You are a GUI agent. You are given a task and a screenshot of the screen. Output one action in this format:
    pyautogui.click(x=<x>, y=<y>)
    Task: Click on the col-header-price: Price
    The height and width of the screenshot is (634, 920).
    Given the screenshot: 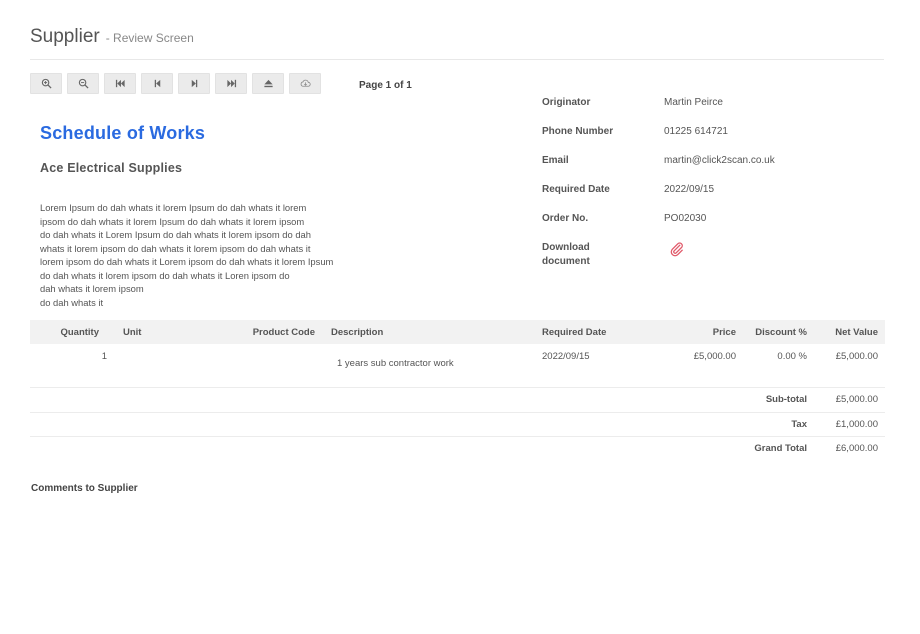 What is the action you would take?
    pyautogui.click(x=724, y=332)
    